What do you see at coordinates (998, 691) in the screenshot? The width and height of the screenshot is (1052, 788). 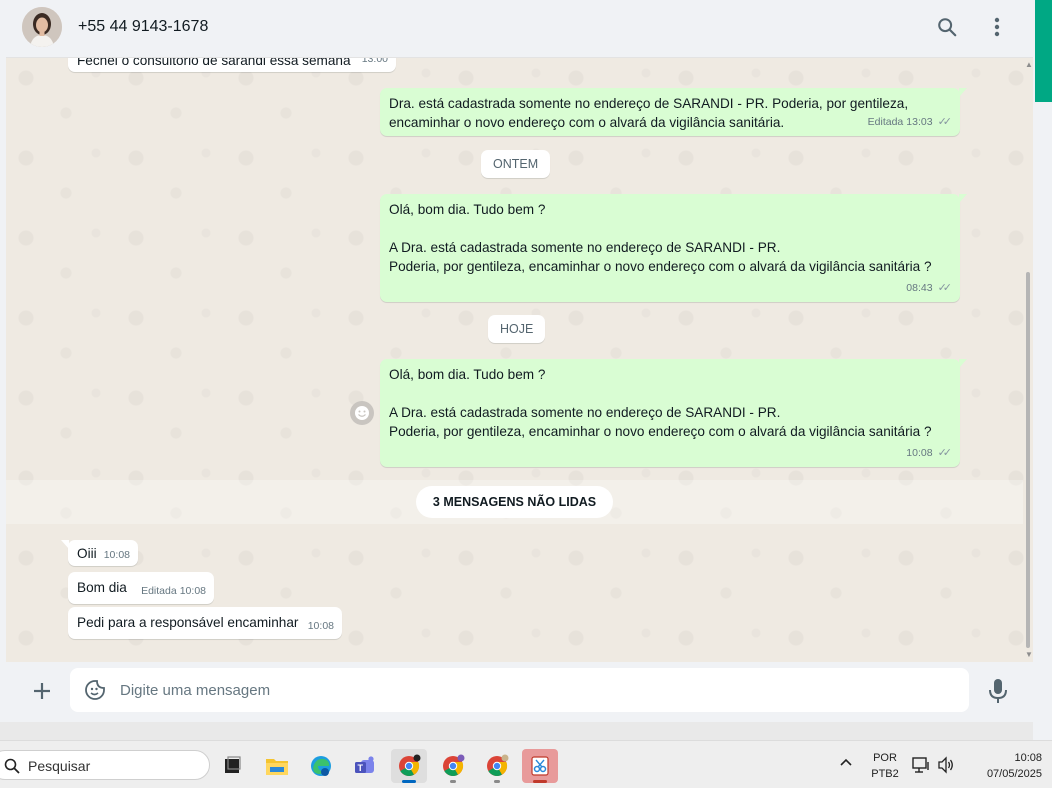 I see `microphone-icon` at bounding box center [998, 691].